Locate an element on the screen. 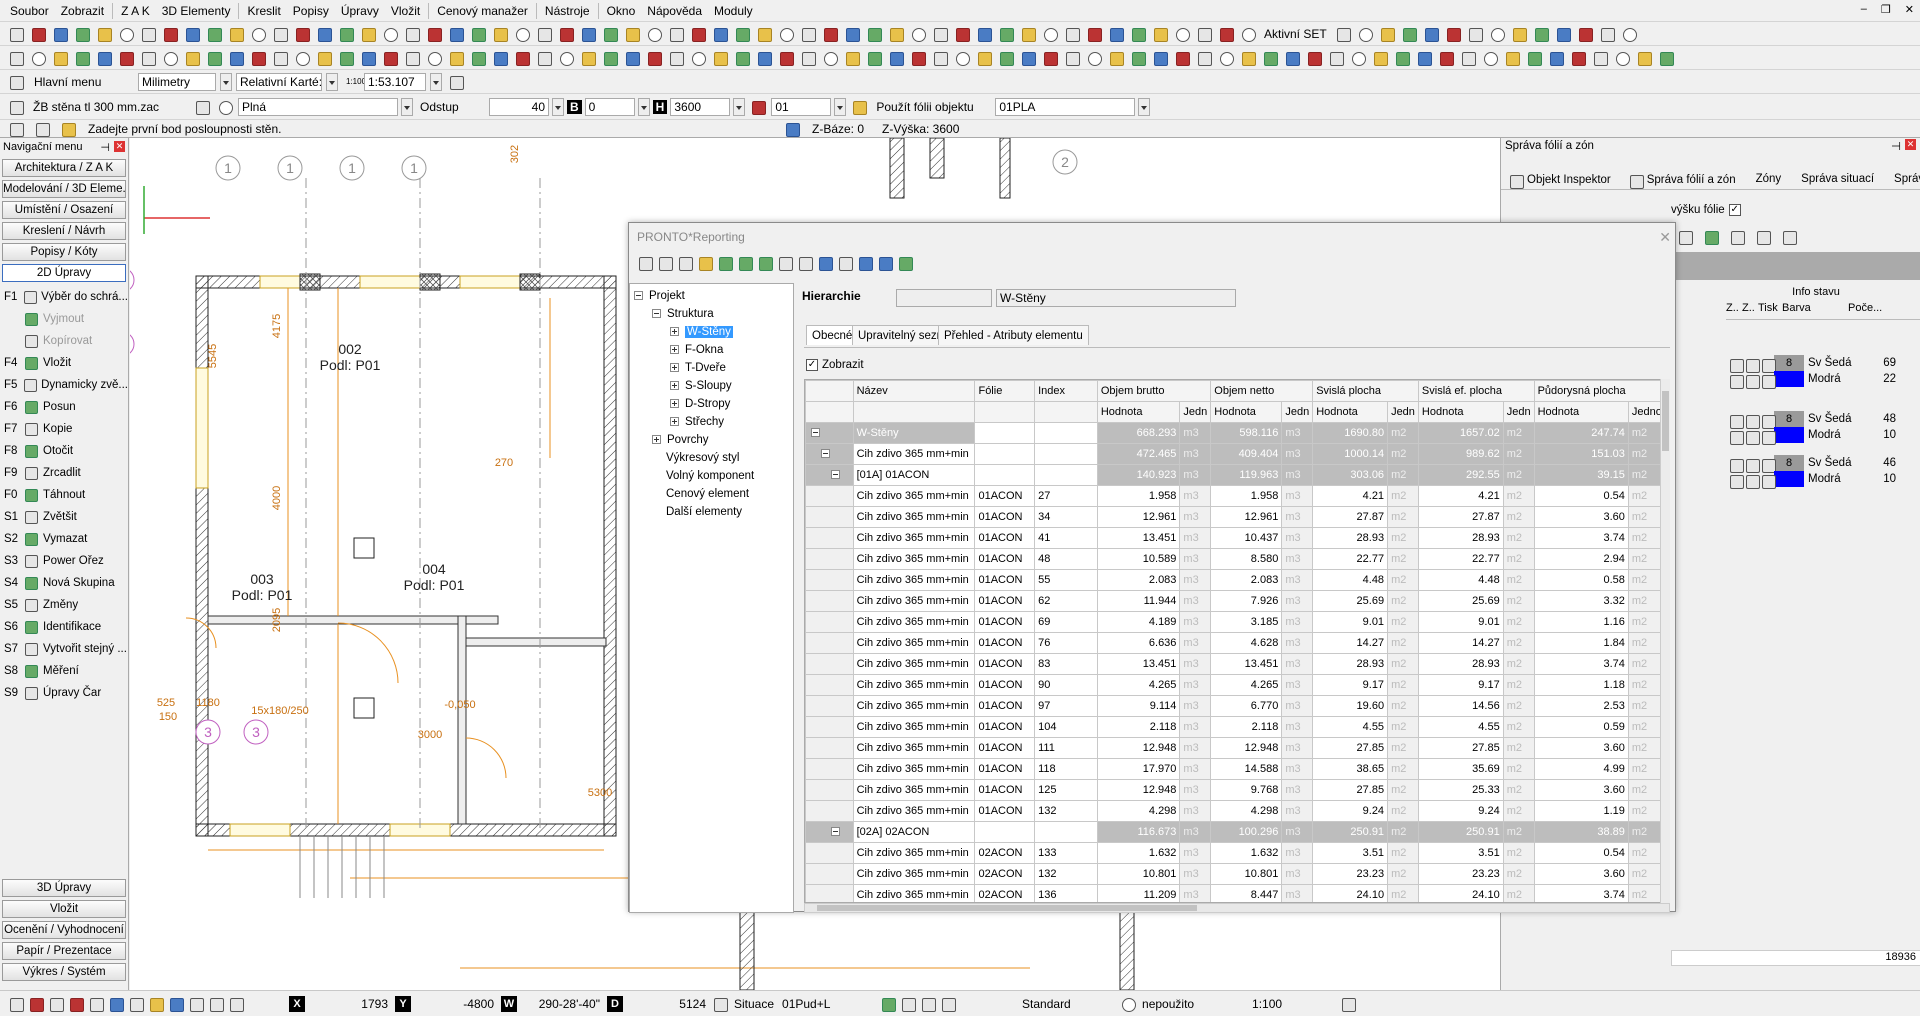 The height and width of the screenshot is (1016, 1920). y-value: -4800 is located at coordinates (456, 1004).